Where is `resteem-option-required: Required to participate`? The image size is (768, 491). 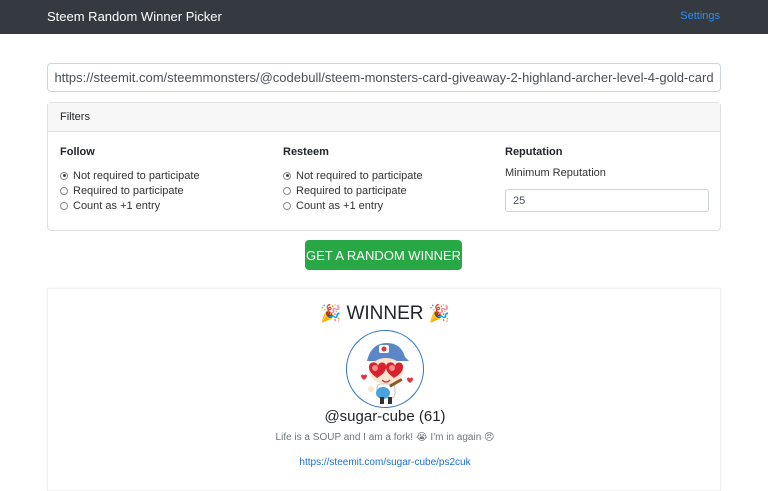 resteem-option-required: Required to participate is located at coordinates (353, 190).